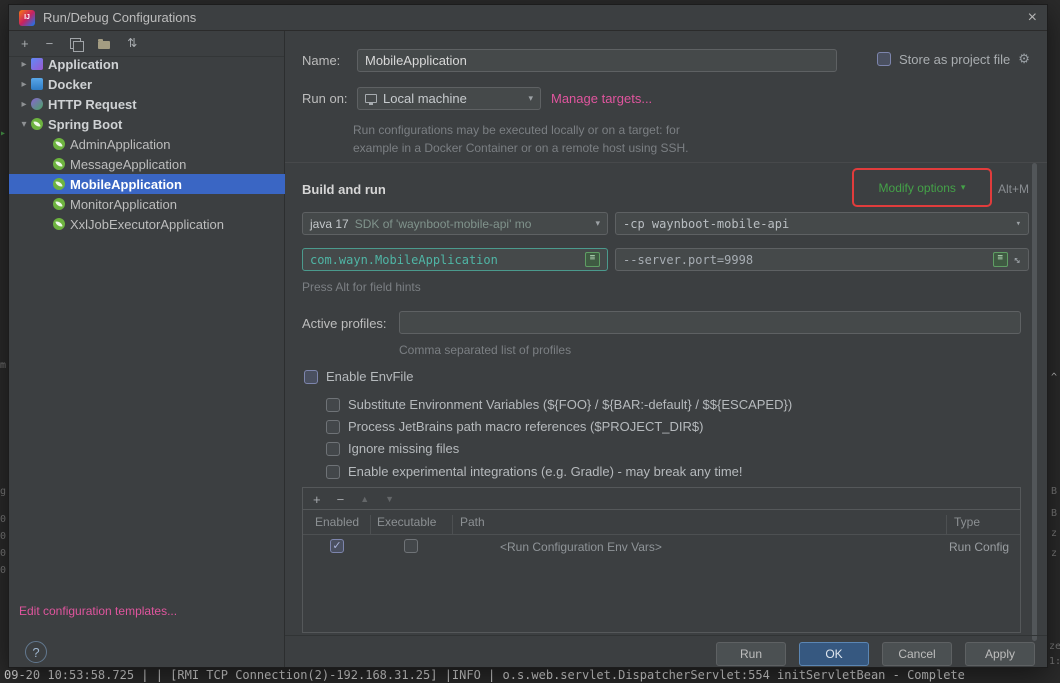 The height and width of the screenshot is (683, 1060). What do you see at coordinates (411, 546) in the screenshot?
I see `row-executable-checkbox` at bounding box center [411, 546].